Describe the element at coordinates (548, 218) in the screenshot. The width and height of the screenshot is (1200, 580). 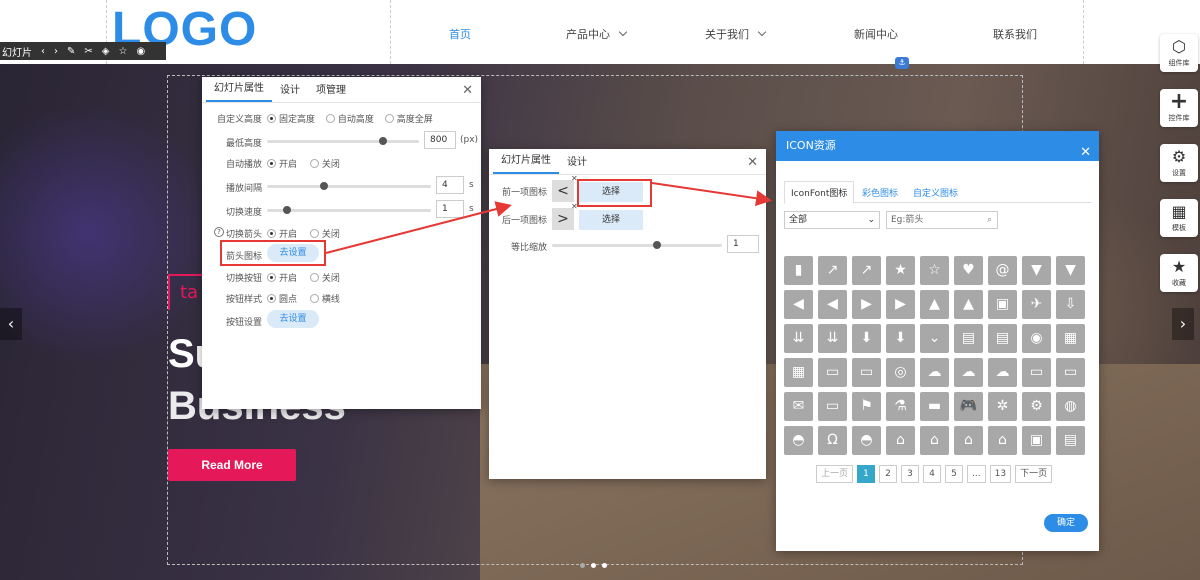
I see `annotation-arrows` at that location.